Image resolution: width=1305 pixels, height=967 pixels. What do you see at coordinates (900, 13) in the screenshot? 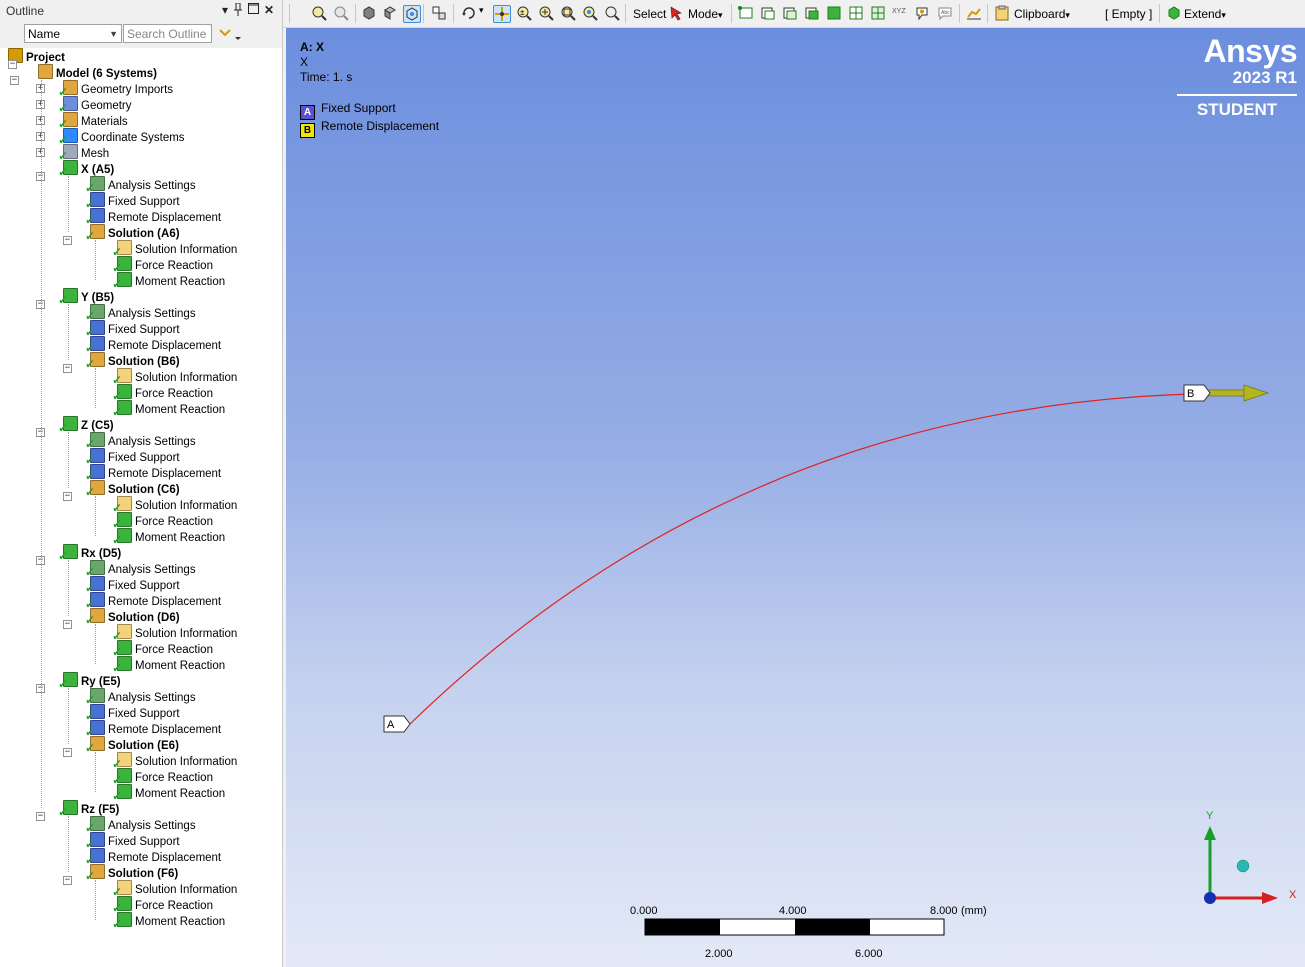
I see `node-coordinates-icon: XYZ` at bounding box center [900, 13].